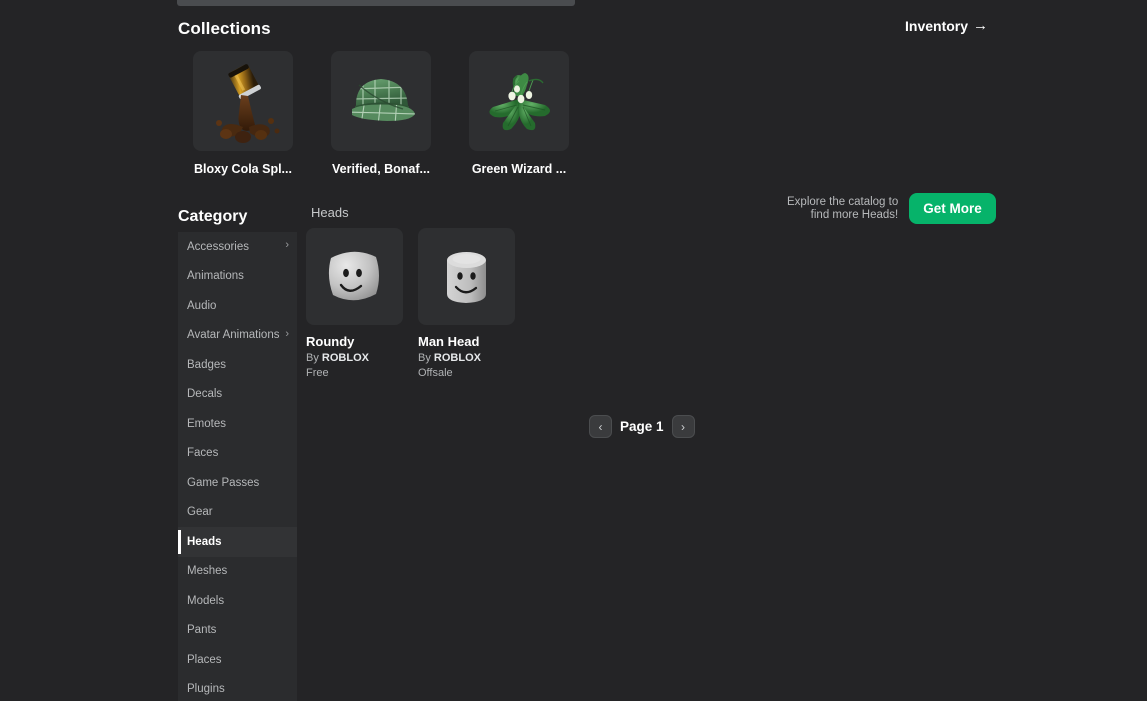 The image size is (1147, 701). I want to click on promo-text: Explore the catalog to find more Heads!, so click(843, 208).